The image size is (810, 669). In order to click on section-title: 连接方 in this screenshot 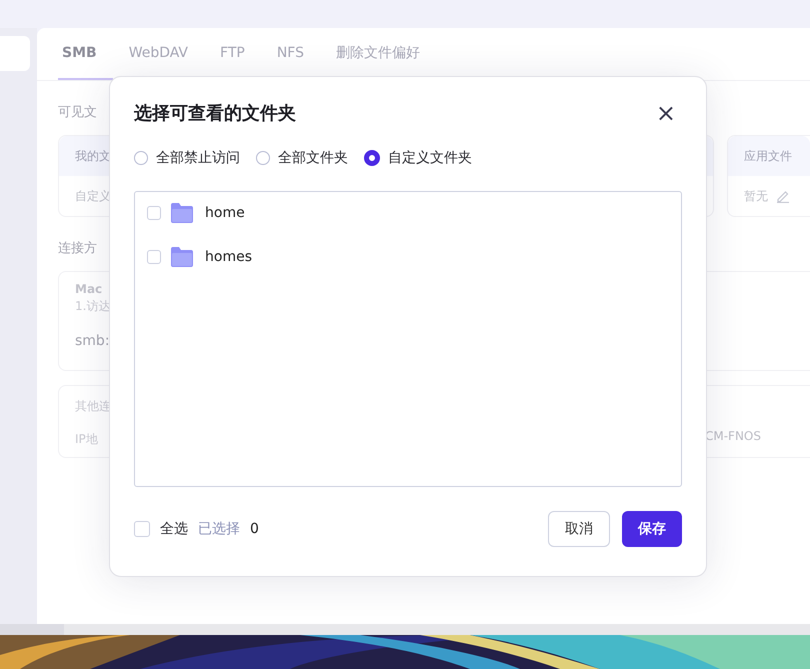, I will do `click(77, 248)`.